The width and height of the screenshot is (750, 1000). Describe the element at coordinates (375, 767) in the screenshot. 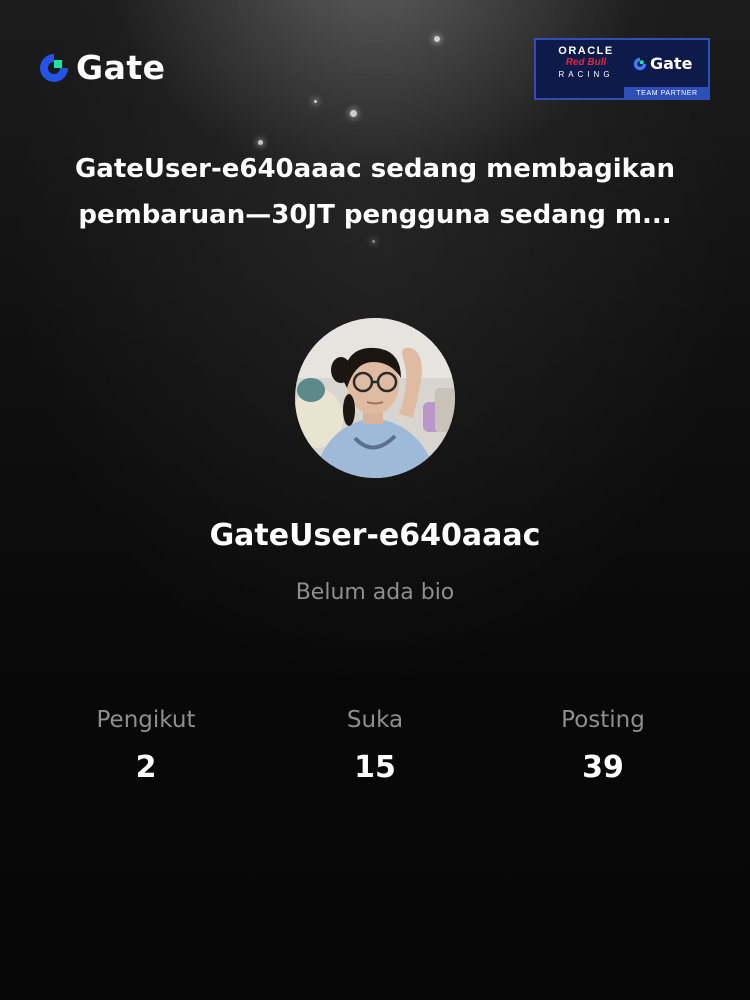

I see `stat-value: 15` at that location.